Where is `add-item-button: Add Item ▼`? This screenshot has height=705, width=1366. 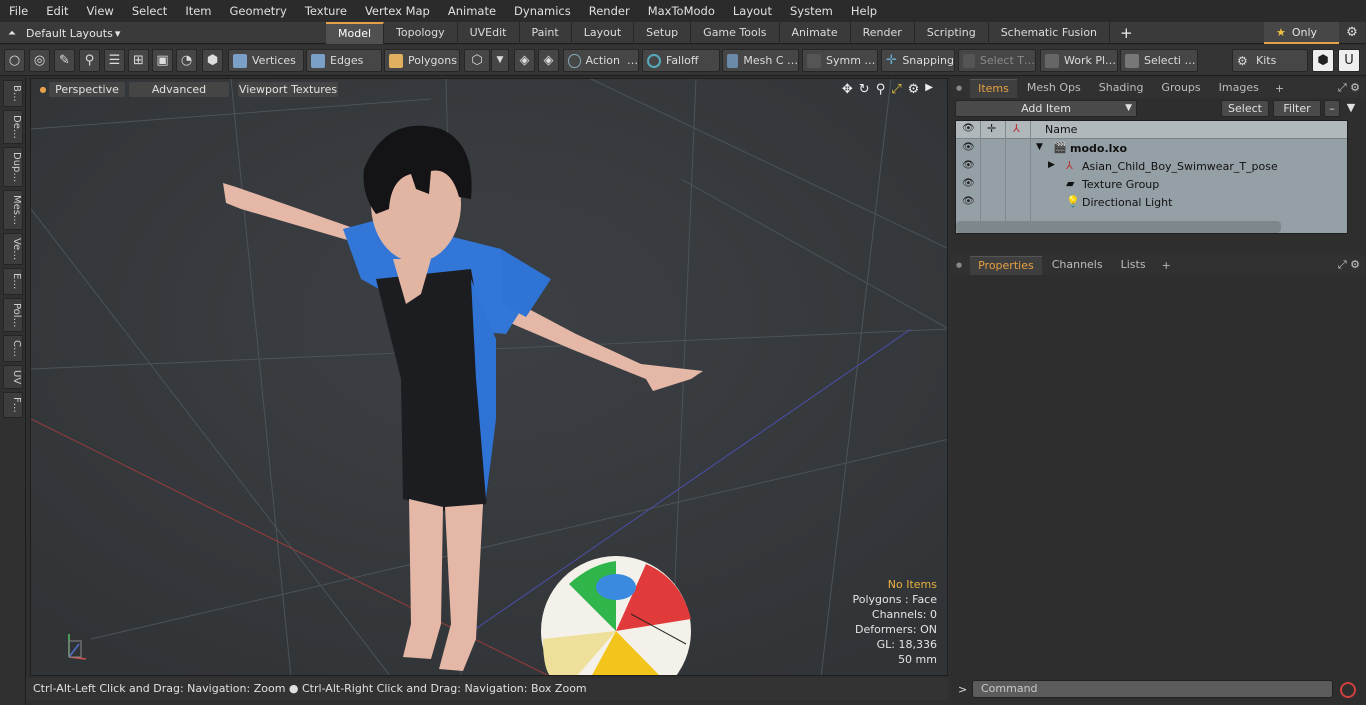
add-item-button: Add Item ▼ is located at coordinates (1046, 108).